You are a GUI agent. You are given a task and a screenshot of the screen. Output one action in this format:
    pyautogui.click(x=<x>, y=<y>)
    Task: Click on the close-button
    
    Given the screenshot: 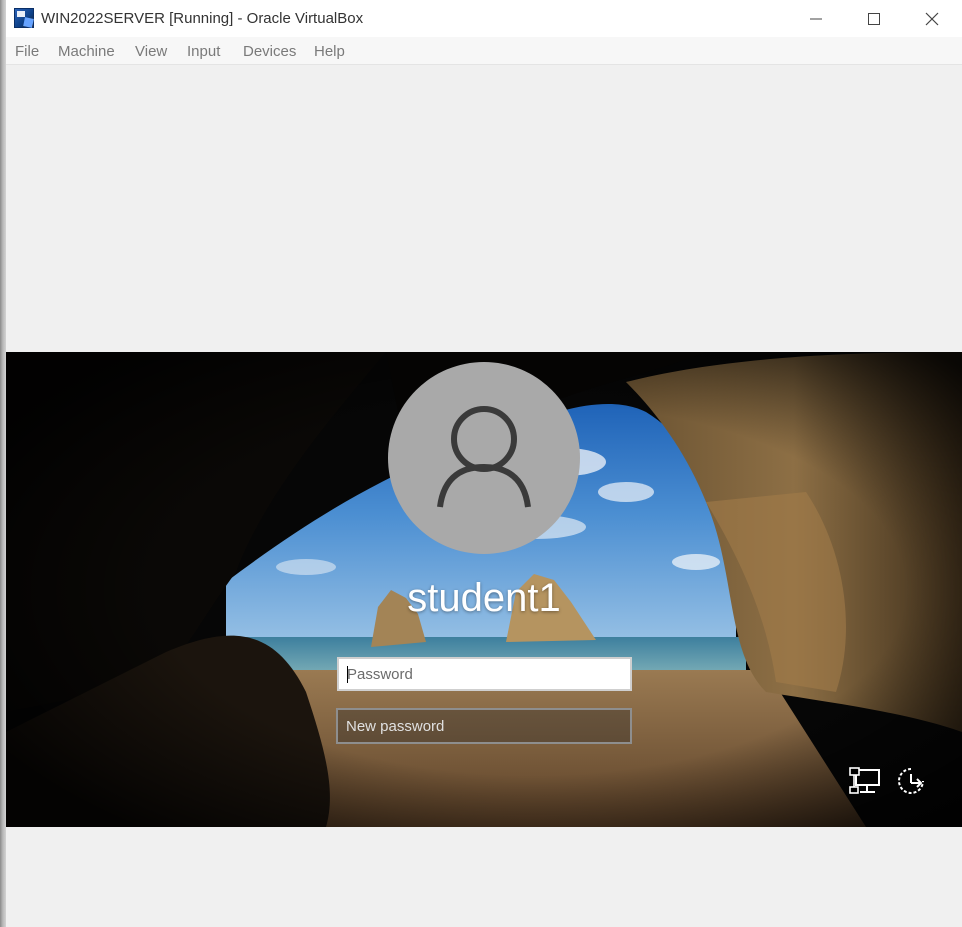 What is the action you would take?
    pyautogui.click(x=932, y=18)
    